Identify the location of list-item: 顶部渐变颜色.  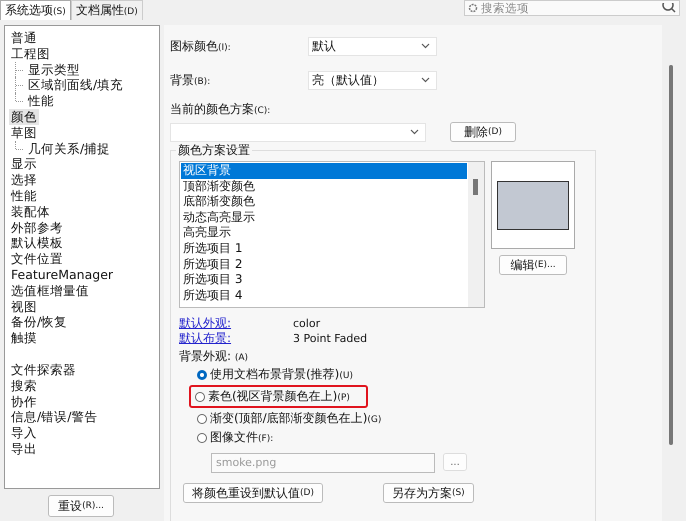
(324, 186).